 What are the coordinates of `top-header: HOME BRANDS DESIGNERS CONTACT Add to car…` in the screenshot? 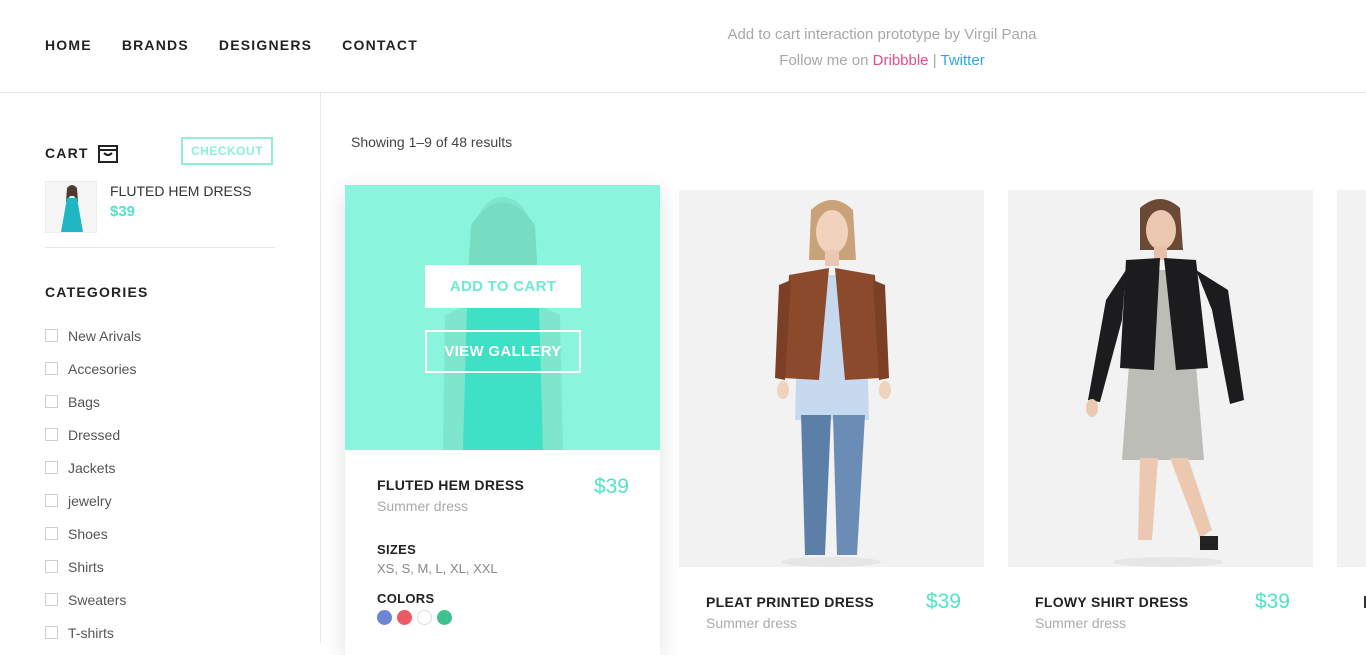 It's located at (683, 46).